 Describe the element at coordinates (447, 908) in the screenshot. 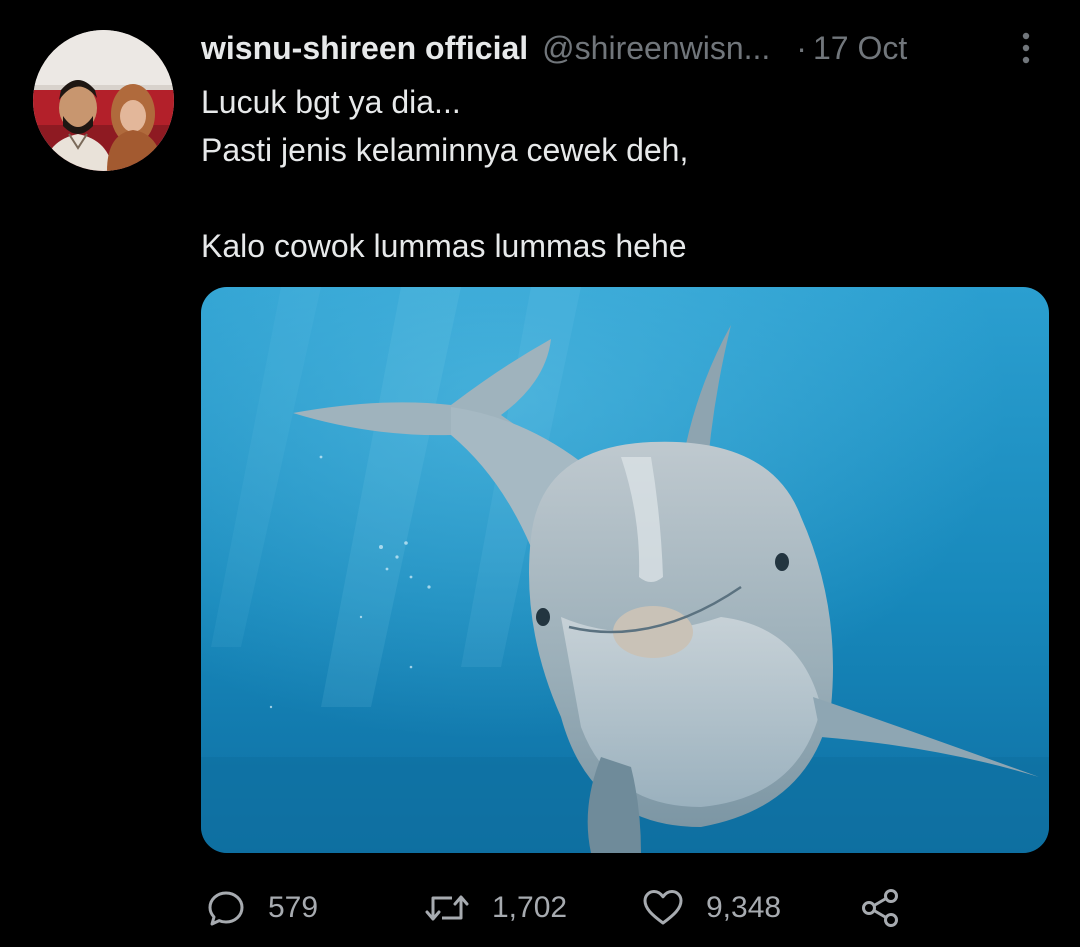

I see `retweet-icon` at that location.